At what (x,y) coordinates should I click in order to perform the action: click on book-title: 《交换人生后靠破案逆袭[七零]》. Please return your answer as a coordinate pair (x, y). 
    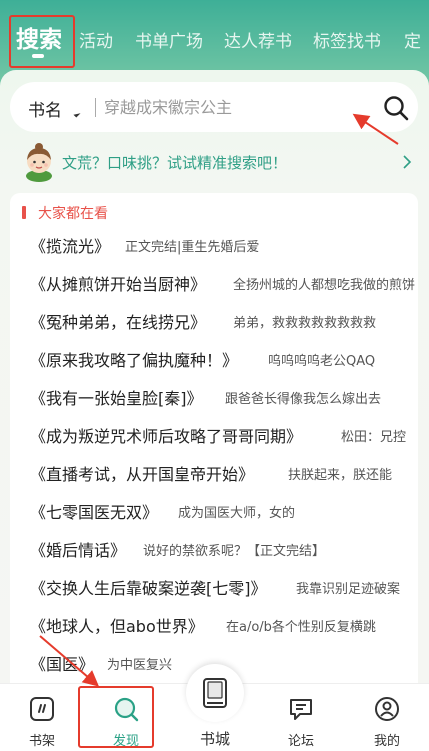
    Looking at the image, I should click on (148, 588).